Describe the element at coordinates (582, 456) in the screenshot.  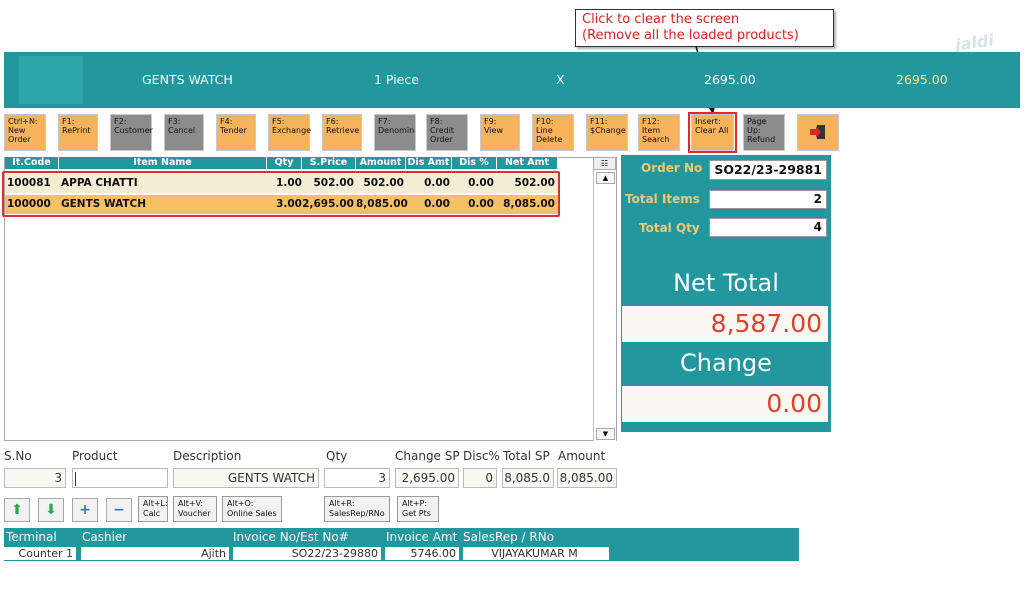
I see `amount-label: Amount` at that location.